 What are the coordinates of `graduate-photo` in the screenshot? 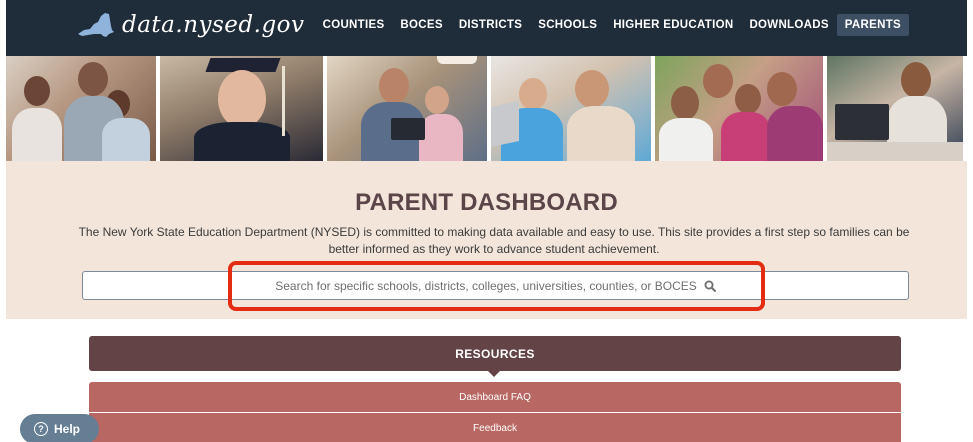 It's located at (241, 108).